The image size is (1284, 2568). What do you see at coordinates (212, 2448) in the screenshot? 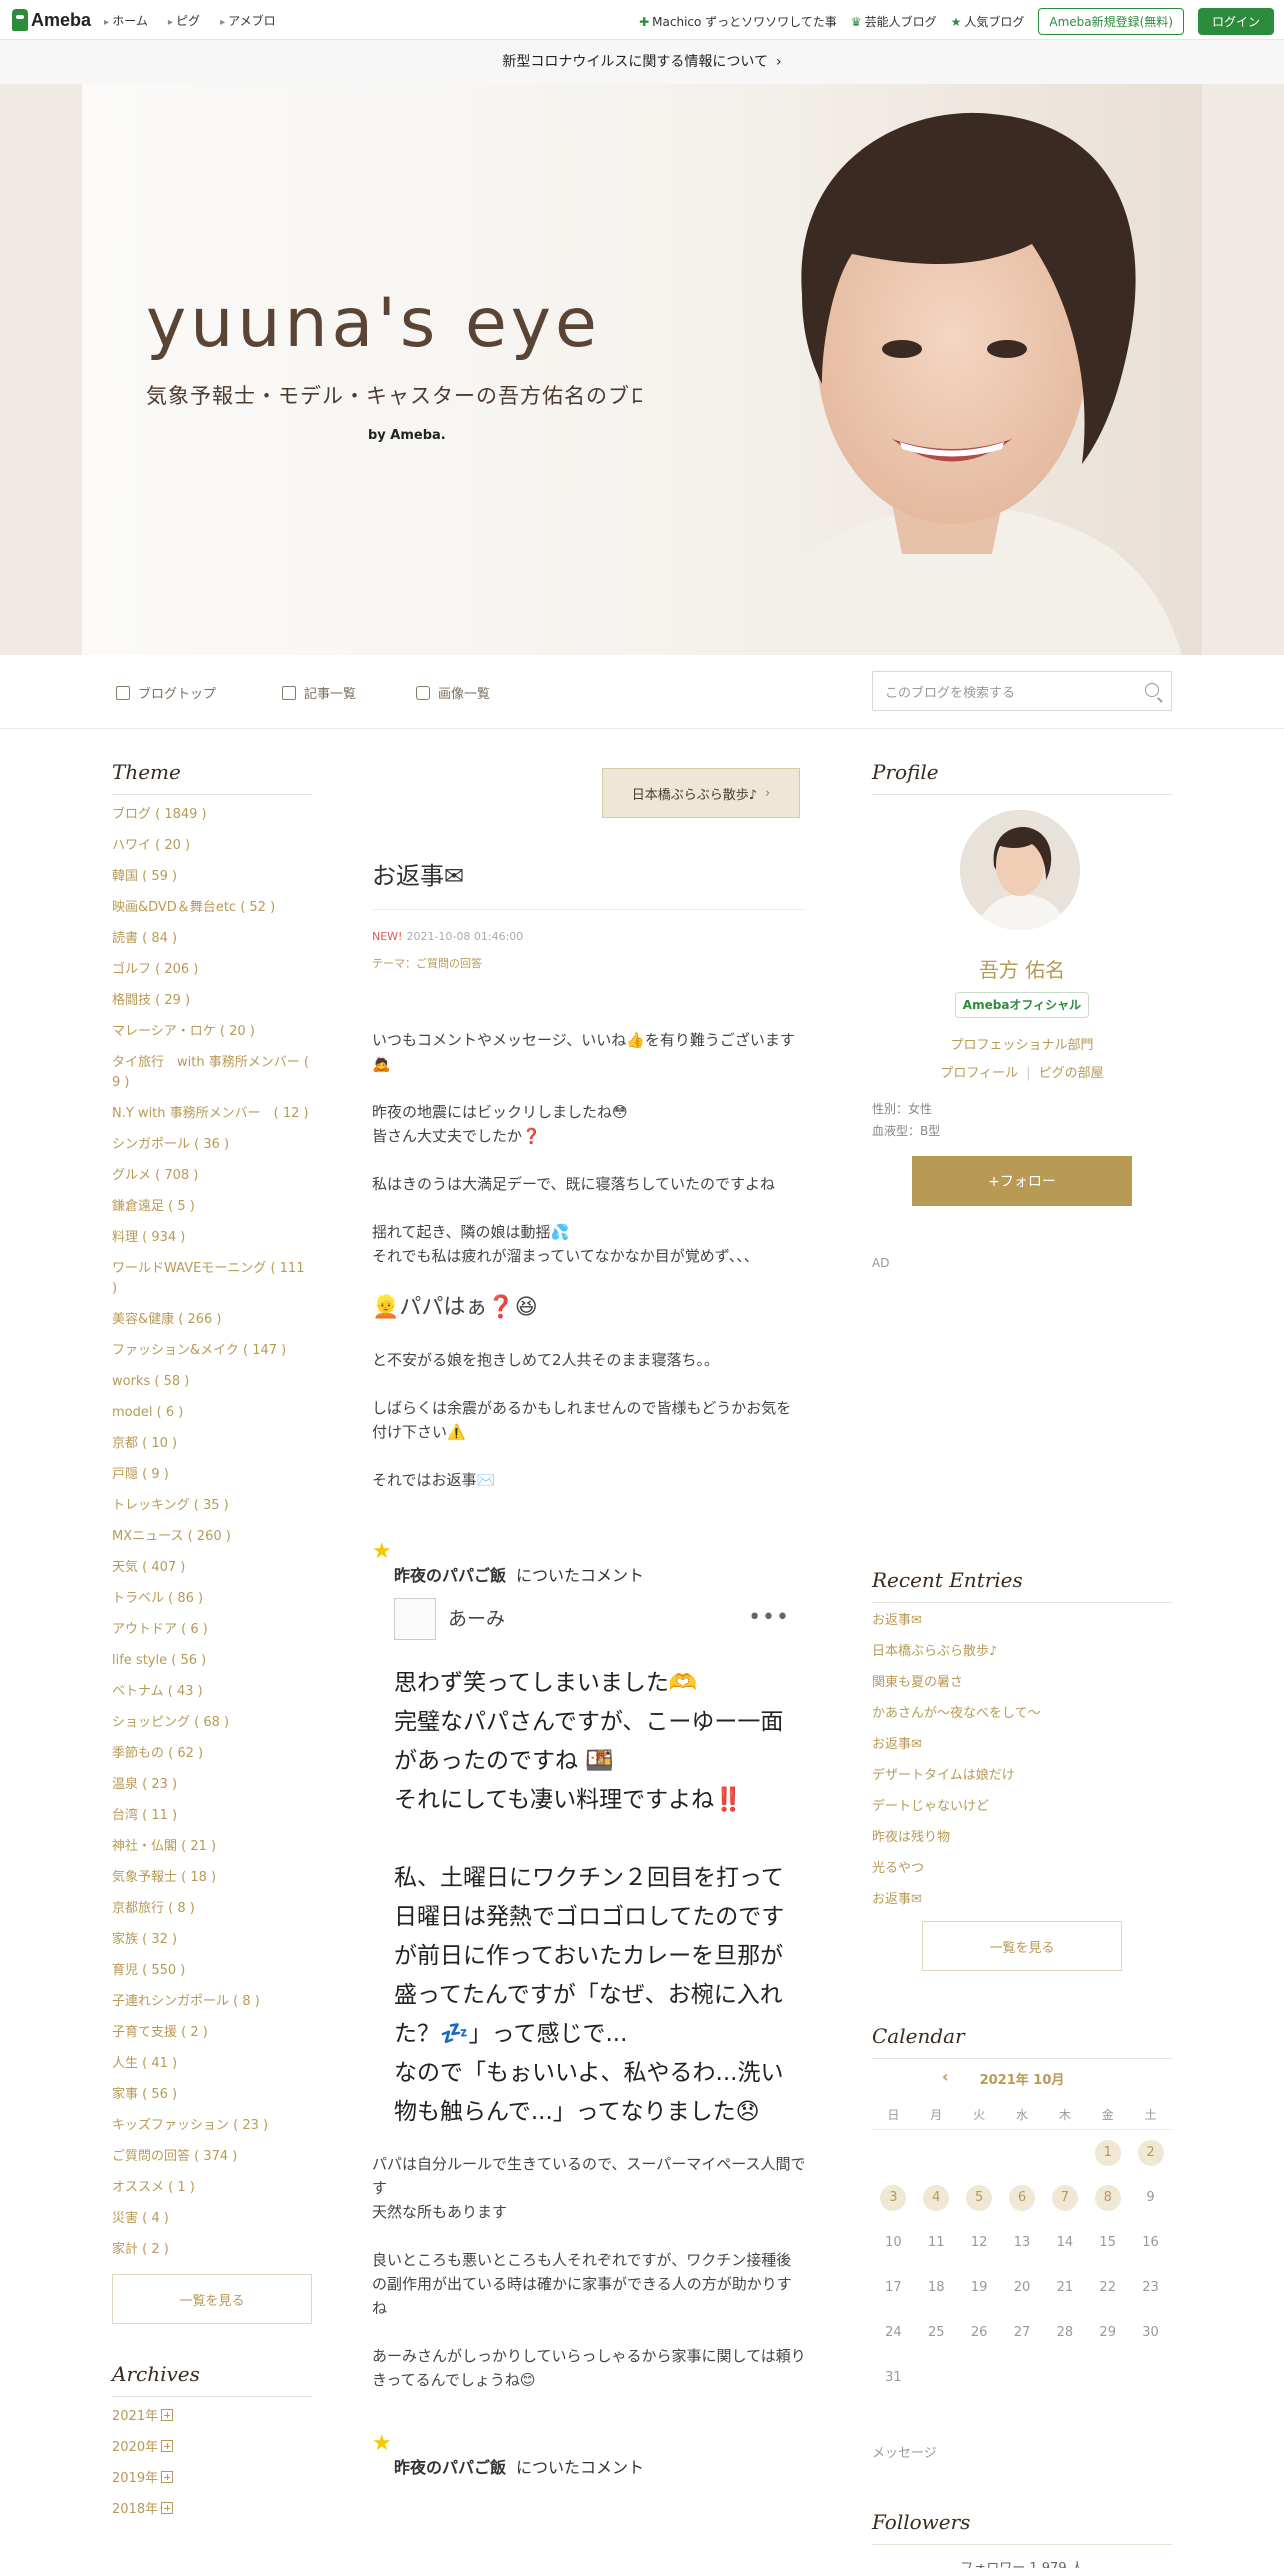
I see `archive-item: 2020年` at bounding box center [212, 2448].